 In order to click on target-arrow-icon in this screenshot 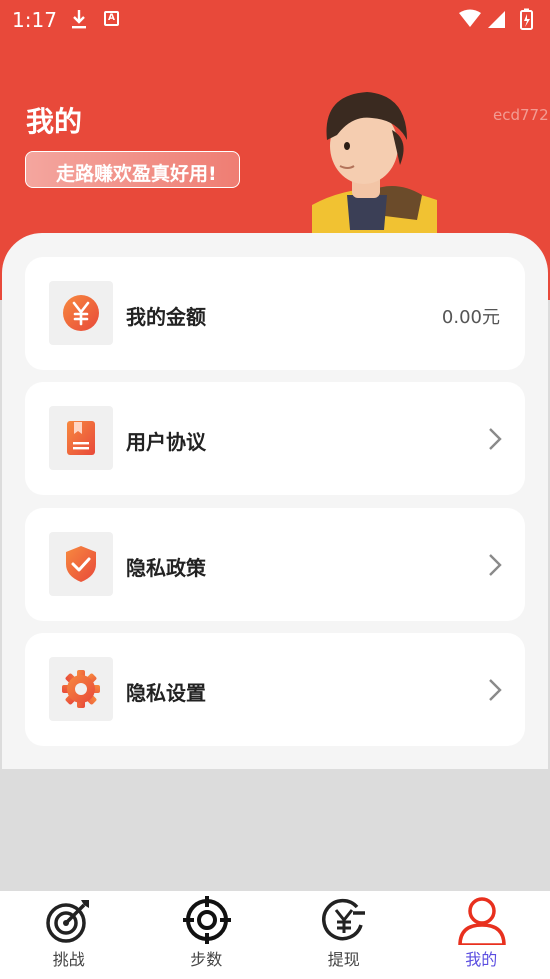, I will do `click(67, 921)`.